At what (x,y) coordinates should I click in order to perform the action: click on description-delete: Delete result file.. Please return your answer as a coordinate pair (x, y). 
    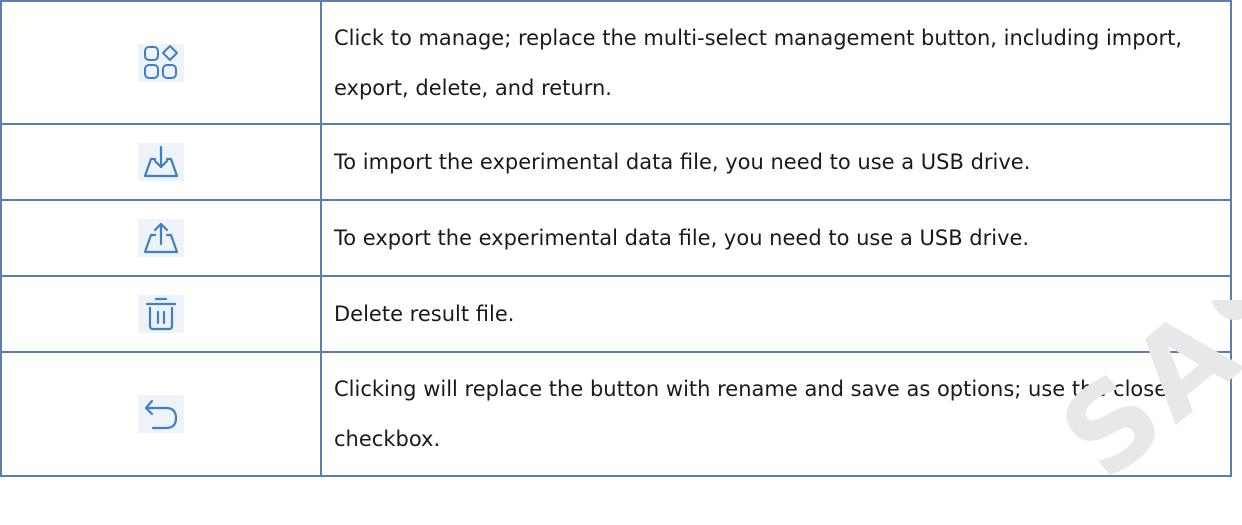
    Looking at the image, I should click on (776, 314).